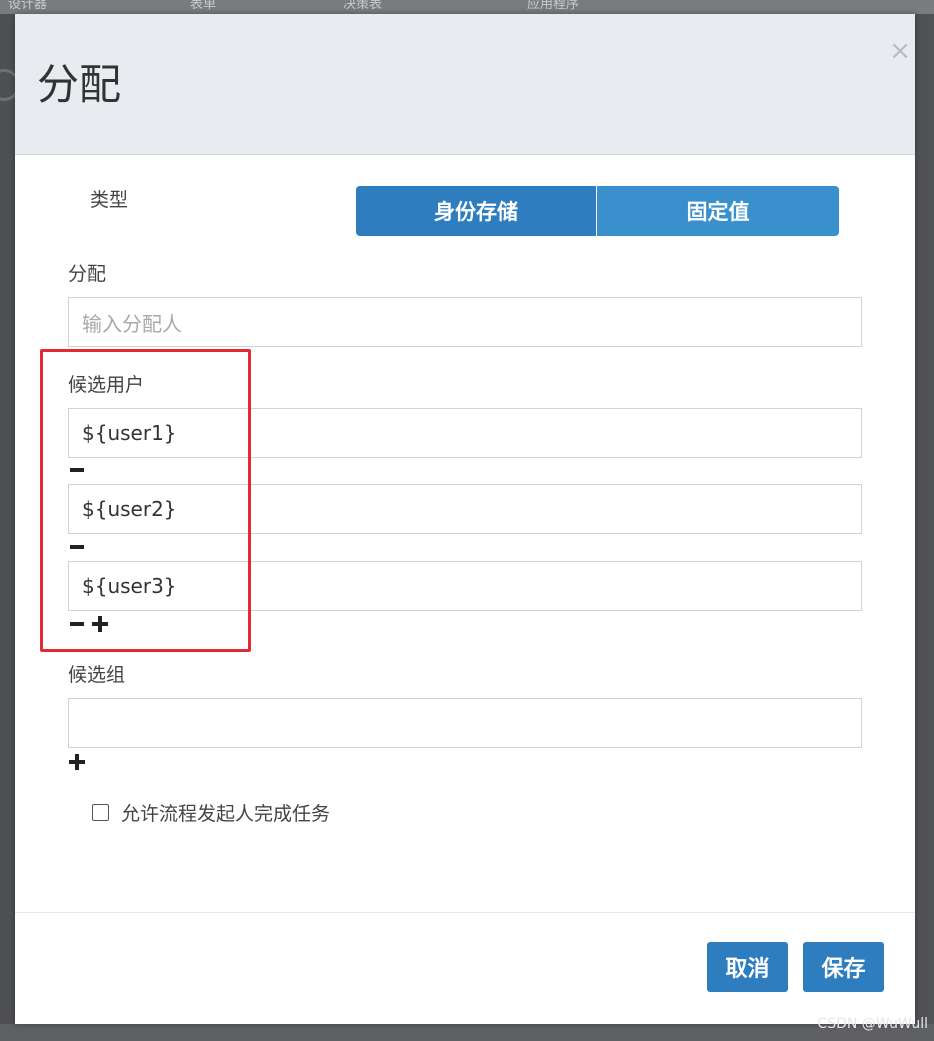 This screenshot has width=934, height=1041. What do you see at coordinates (872, 1024) in the screenshot?
I see `watermark-text: CSDN @WuWull` at bounding box center [872, 1024].